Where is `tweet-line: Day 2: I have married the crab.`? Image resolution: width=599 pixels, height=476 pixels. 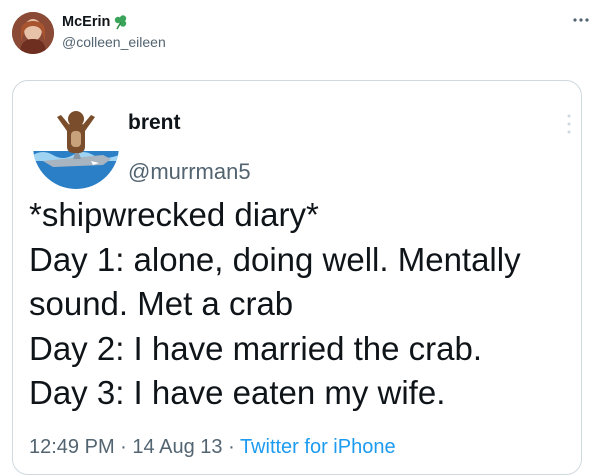 tweet-line: Day 2: I have married the crab. is located at coordinates (256, 348).